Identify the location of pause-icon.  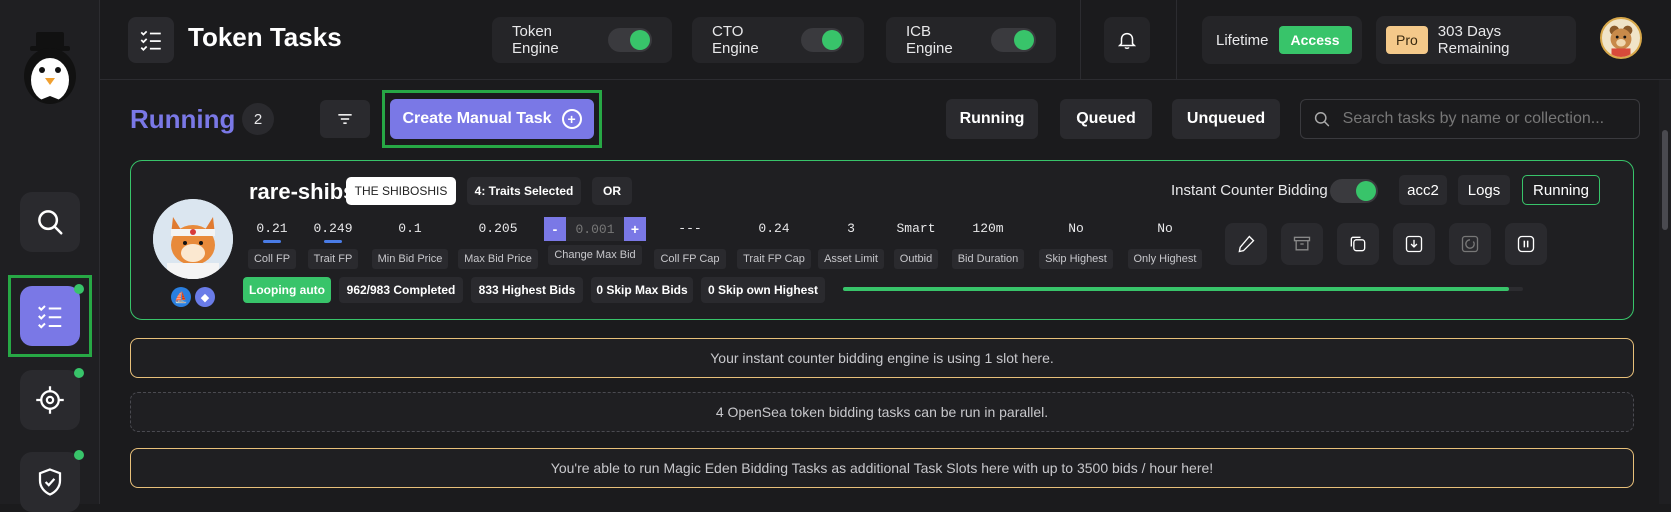
(1526, 244).